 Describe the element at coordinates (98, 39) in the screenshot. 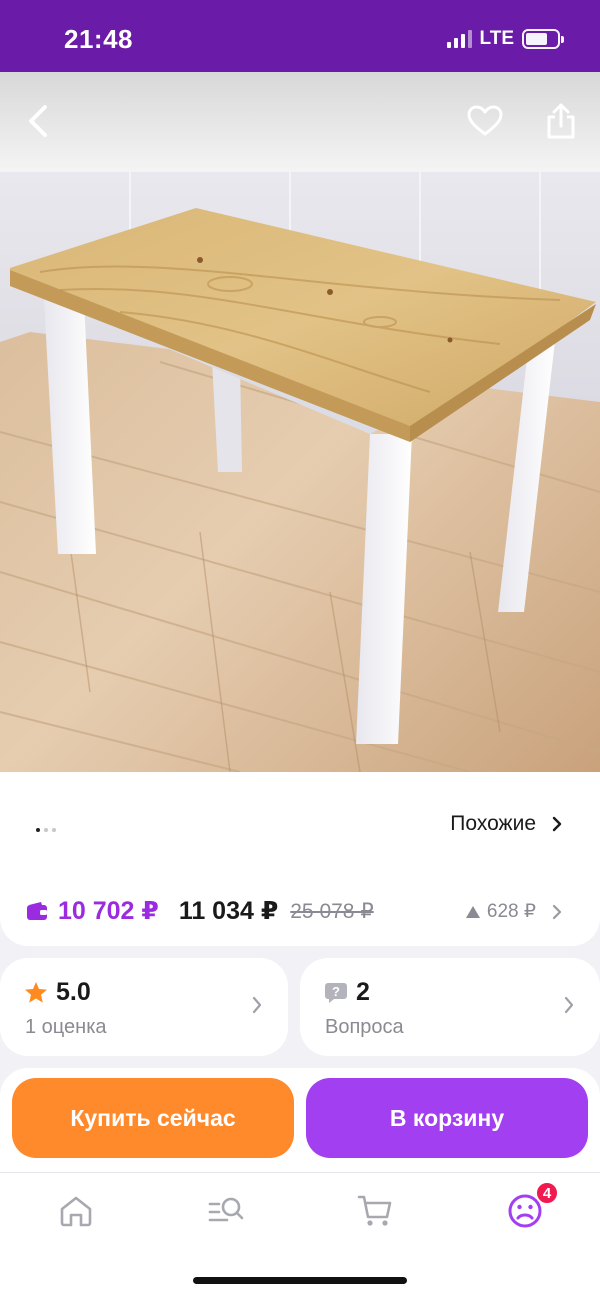

I see `status-time: 21:48` at that location.